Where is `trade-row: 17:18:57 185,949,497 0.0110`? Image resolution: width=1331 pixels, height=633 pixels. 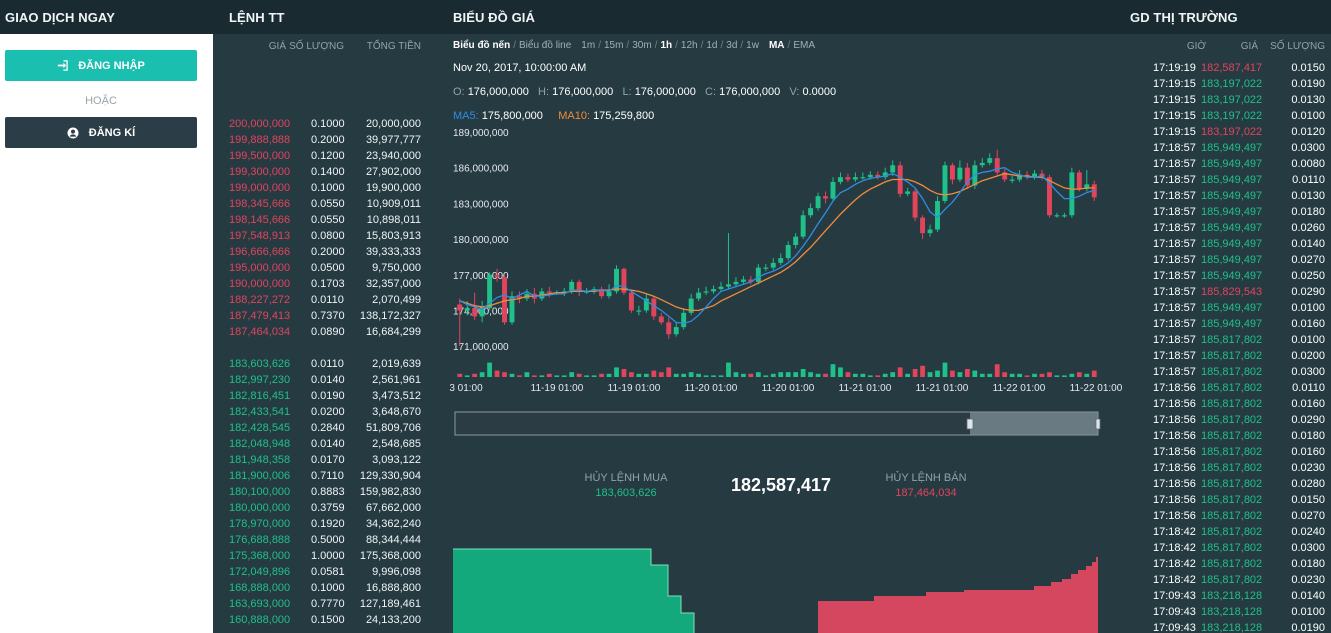 trade-row: 17:18:57 185,949,497 0.0110 is located at coordinates (1227, 180).